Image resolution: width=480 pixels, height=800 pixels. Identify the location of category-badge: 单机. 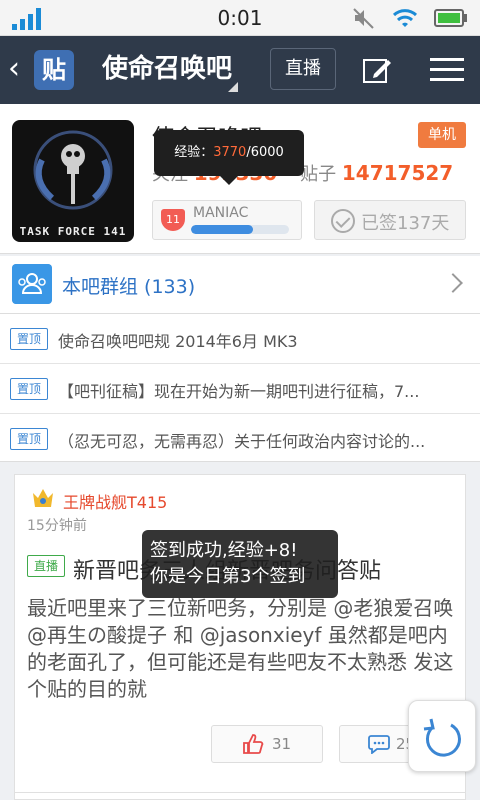
(442, 135).